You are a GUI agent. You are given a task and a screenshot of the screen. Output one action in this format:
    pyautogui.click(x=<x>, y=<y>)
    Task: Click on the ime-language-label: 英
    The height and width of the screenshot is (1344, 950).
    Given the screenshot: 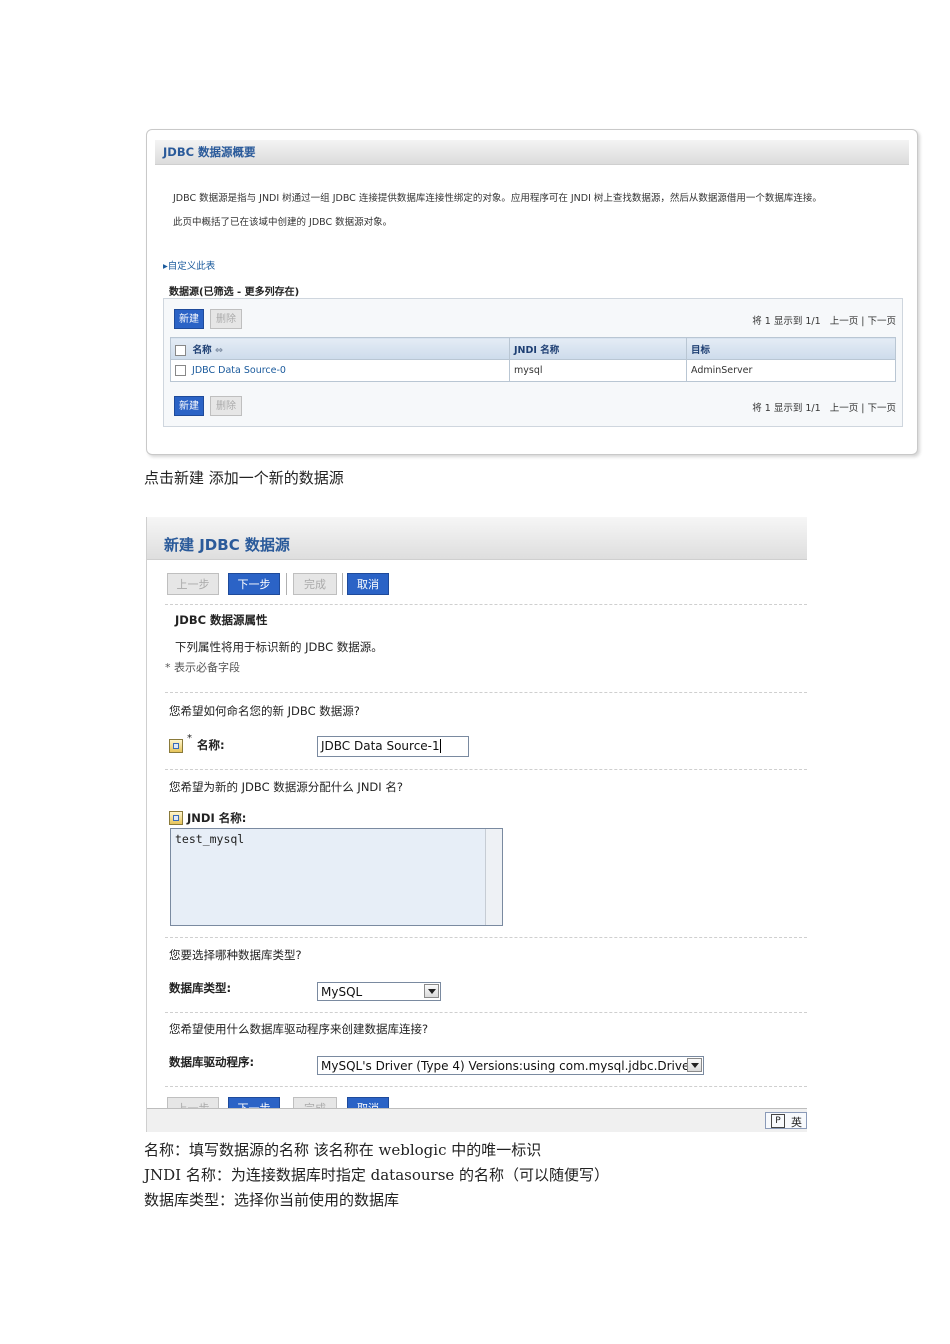 What is the action you would take?
    pyautogui.click(x=796, y=1122)
    